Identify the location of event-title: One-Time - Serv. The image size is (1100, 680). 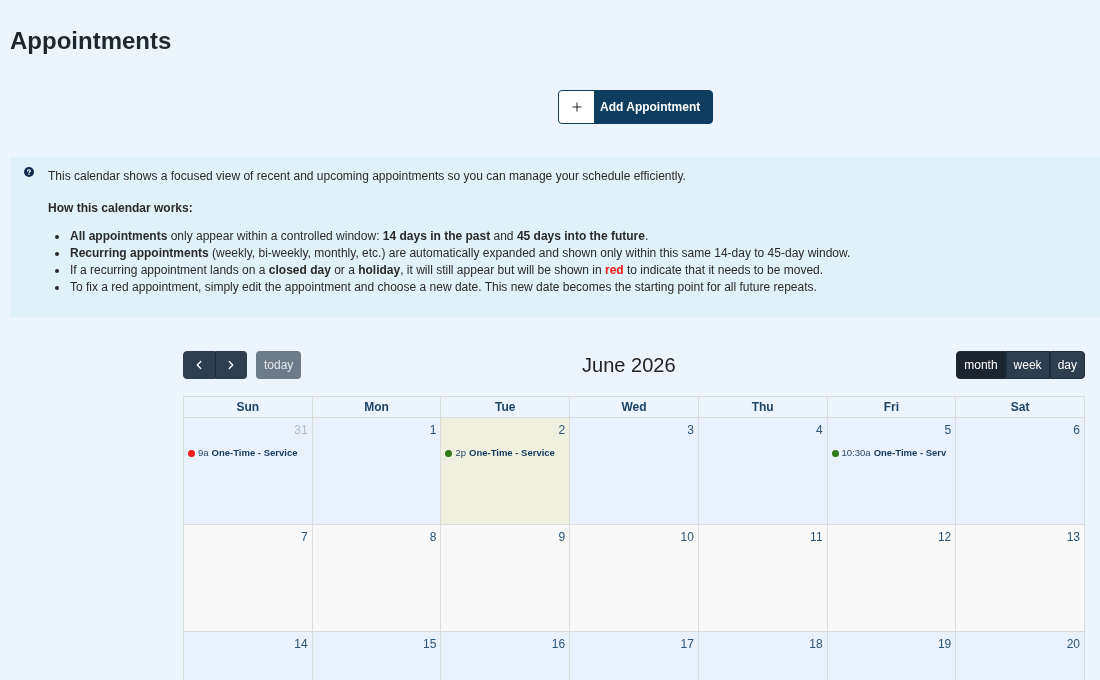
(910, 453).